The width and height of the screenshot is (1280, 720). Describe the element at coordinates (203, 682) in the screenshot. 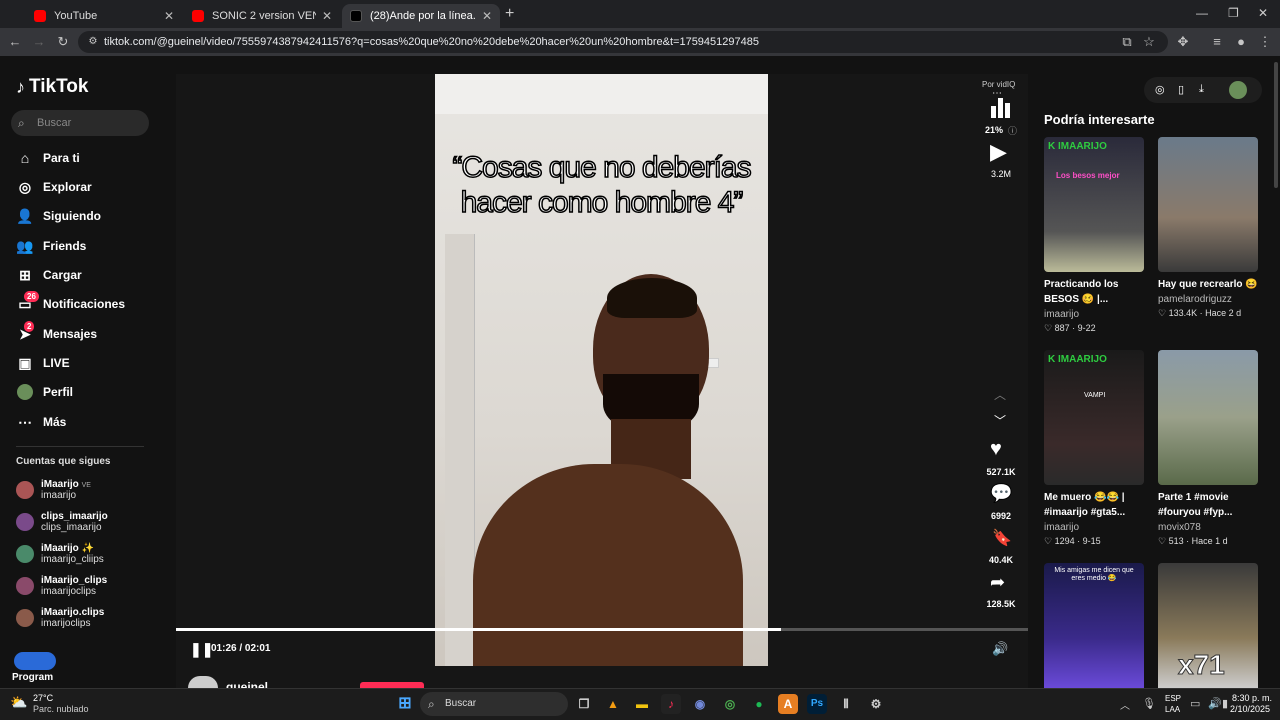

I see `author-avatar` at that location.